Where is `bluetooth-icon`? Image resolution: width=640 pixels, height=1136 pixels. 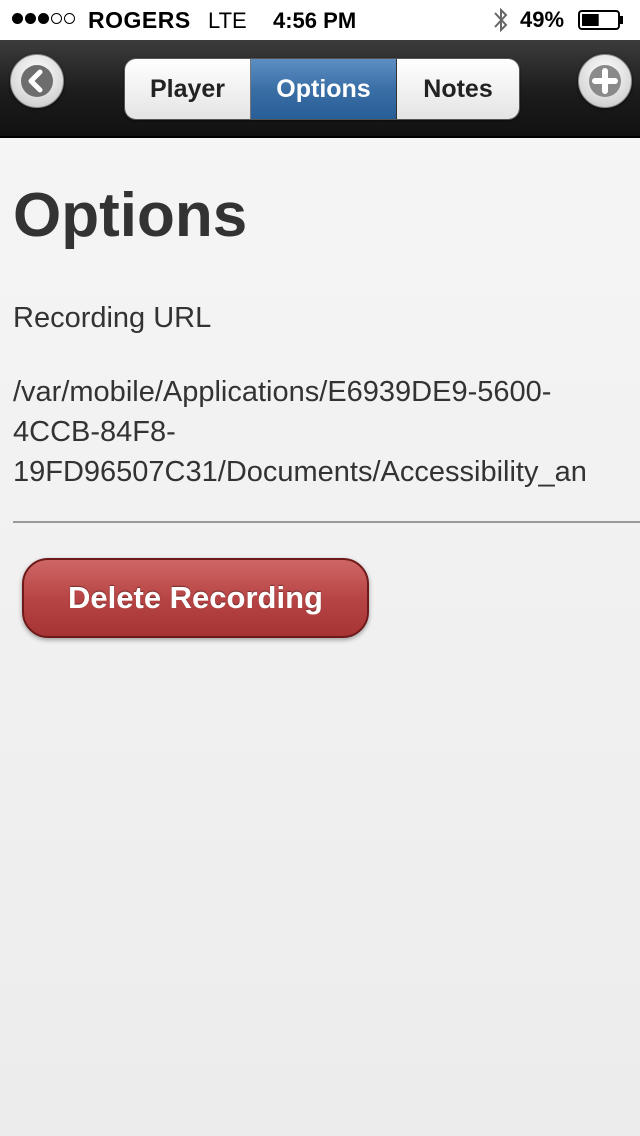 bluetooth-icon is located at coordinates (501, 20).